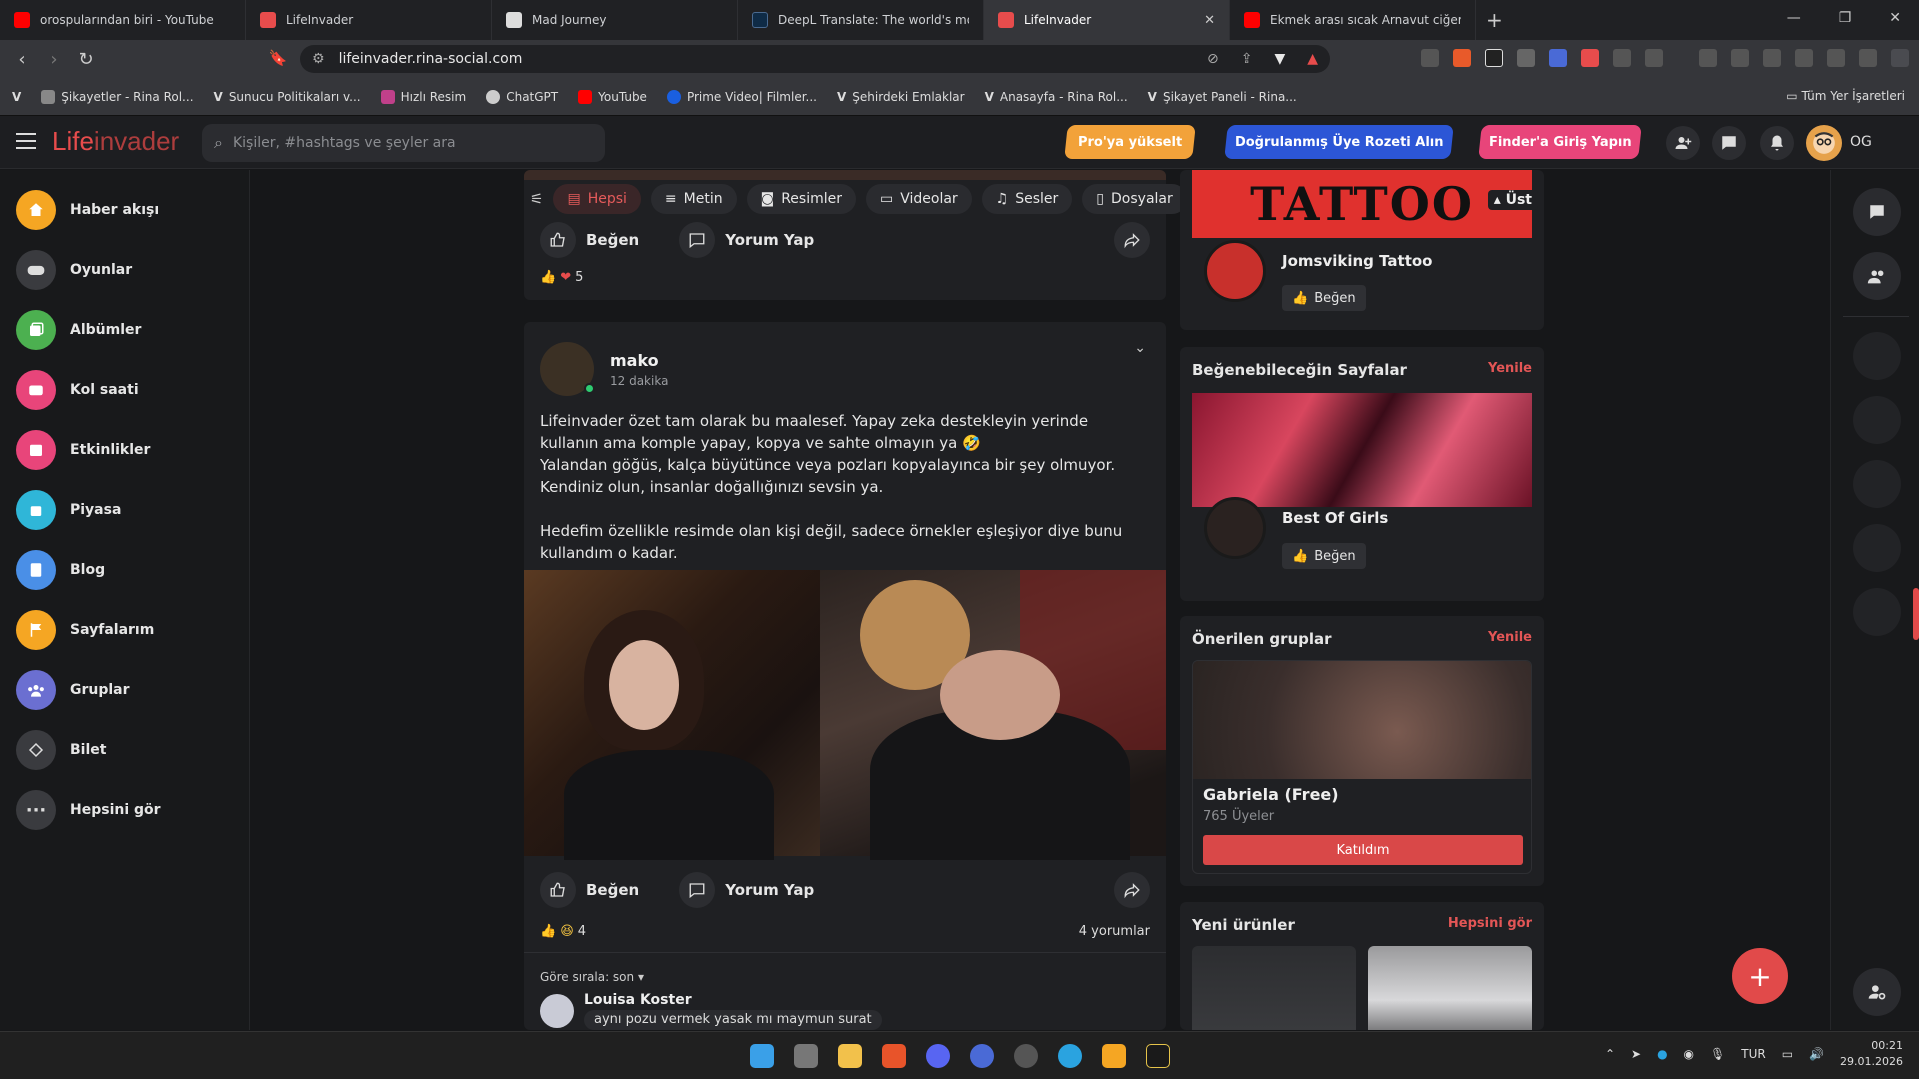 The width and height of the screenshot is (1919, 1079). What do you see at coordinates (1114, 1056) in the screenshot?
I see `app-icon` at bounding box center [1114, 1056].